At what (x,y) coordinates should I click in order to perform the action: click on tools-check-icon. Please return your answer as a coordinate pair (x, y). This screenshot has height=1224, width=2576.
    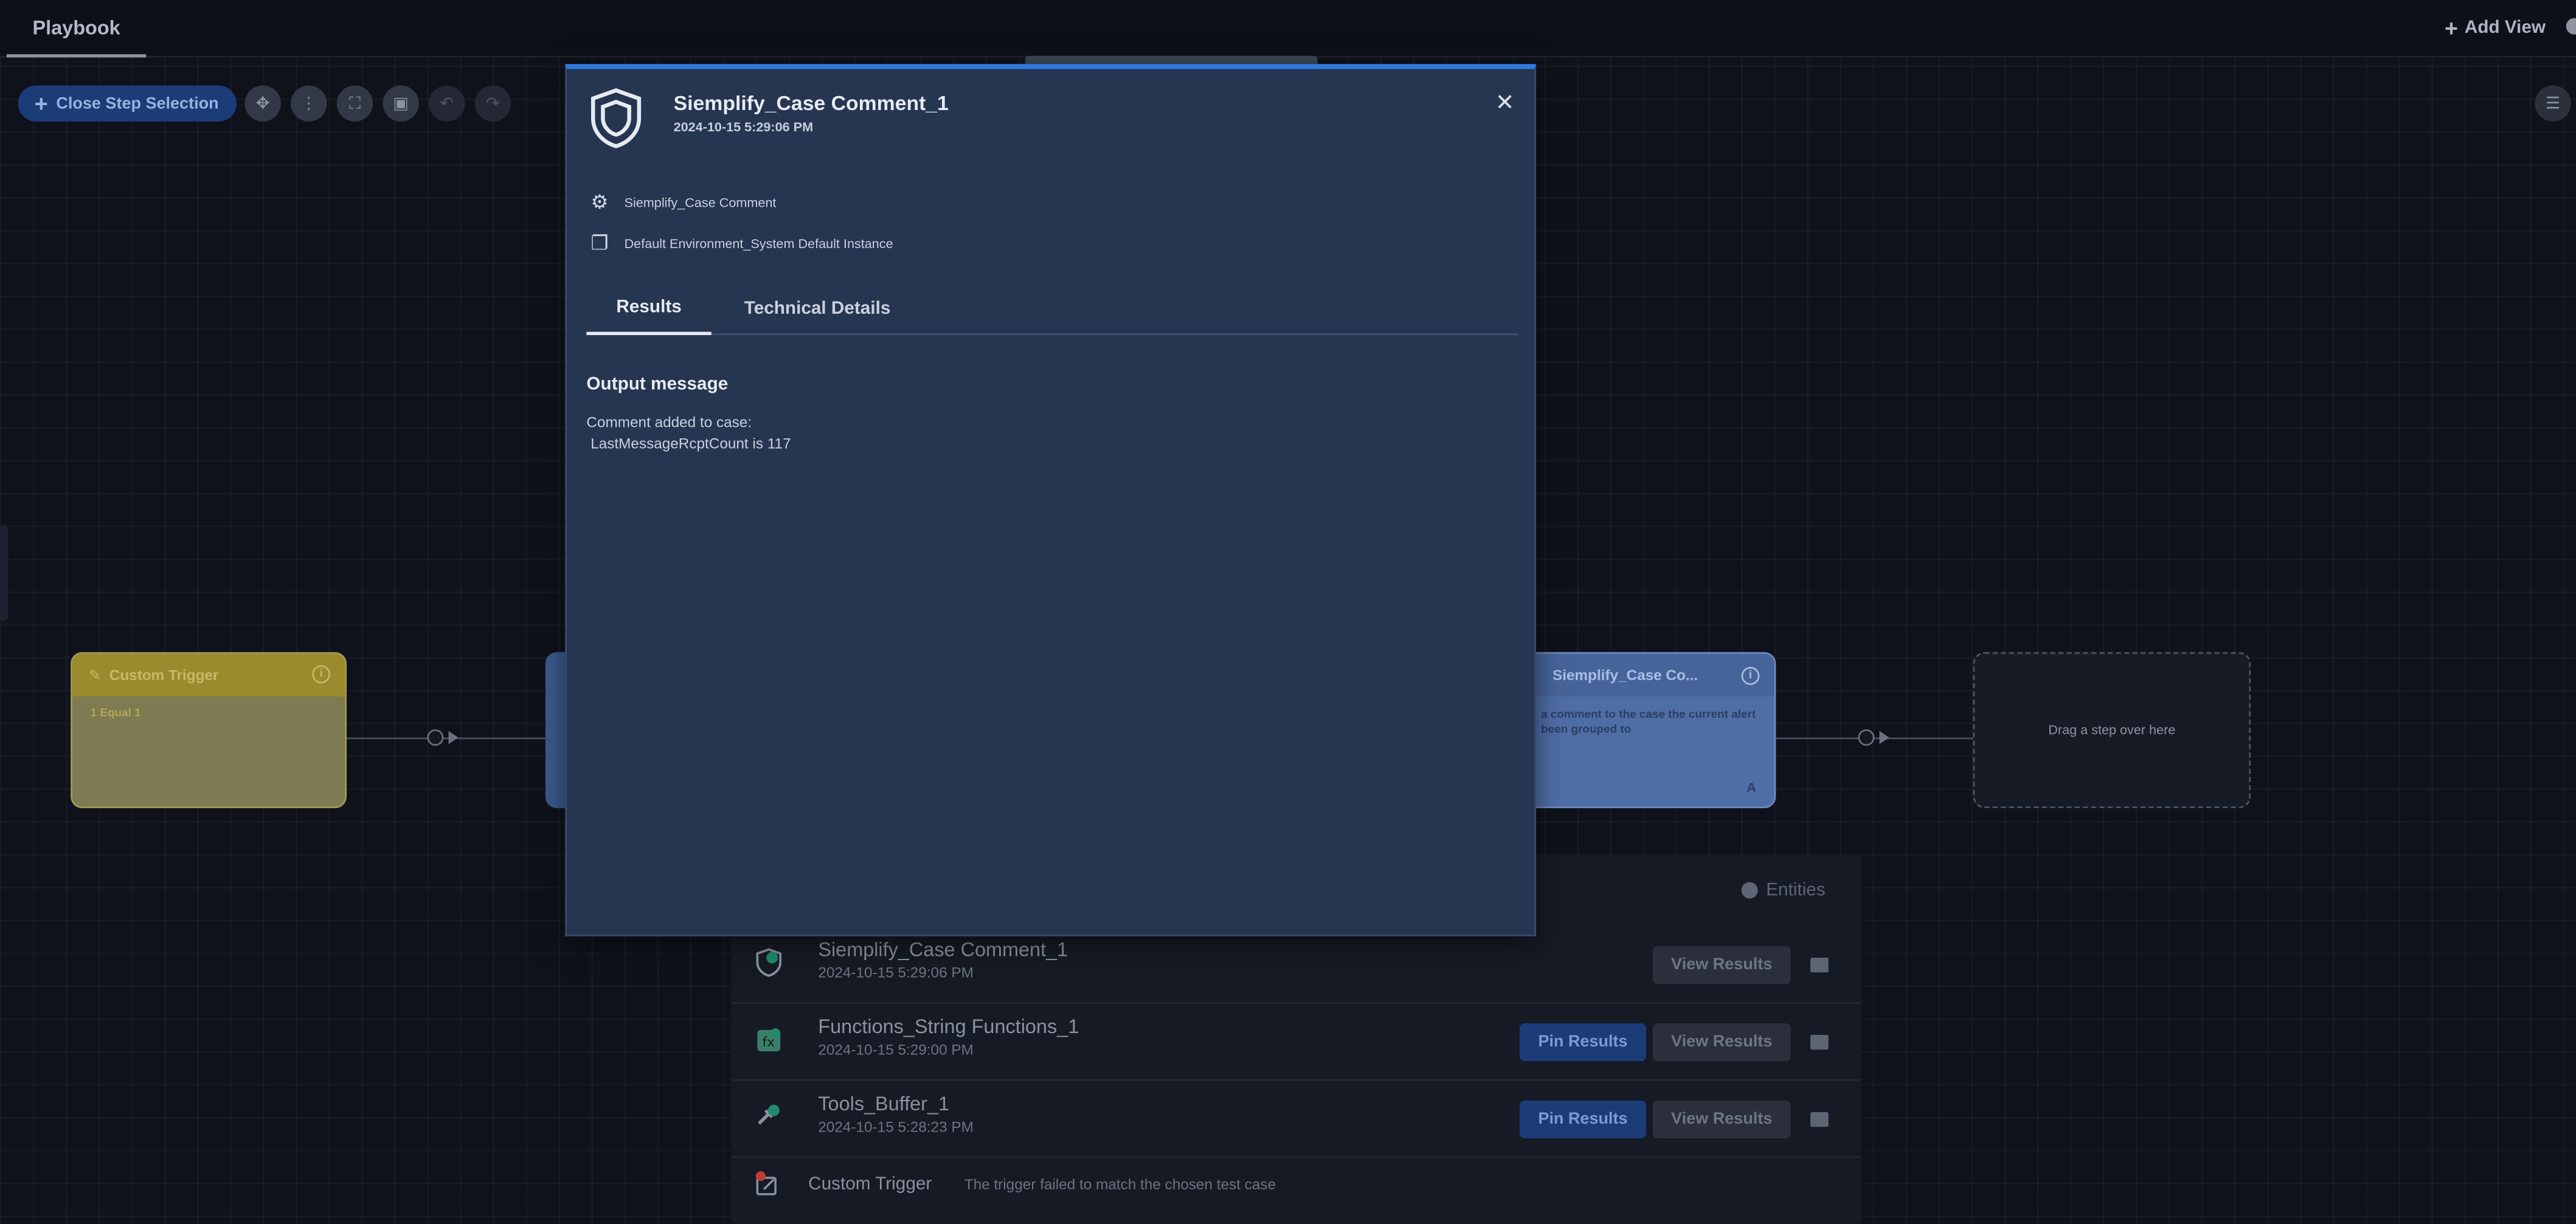
    Looking at the image, I should click on (769, 1114).